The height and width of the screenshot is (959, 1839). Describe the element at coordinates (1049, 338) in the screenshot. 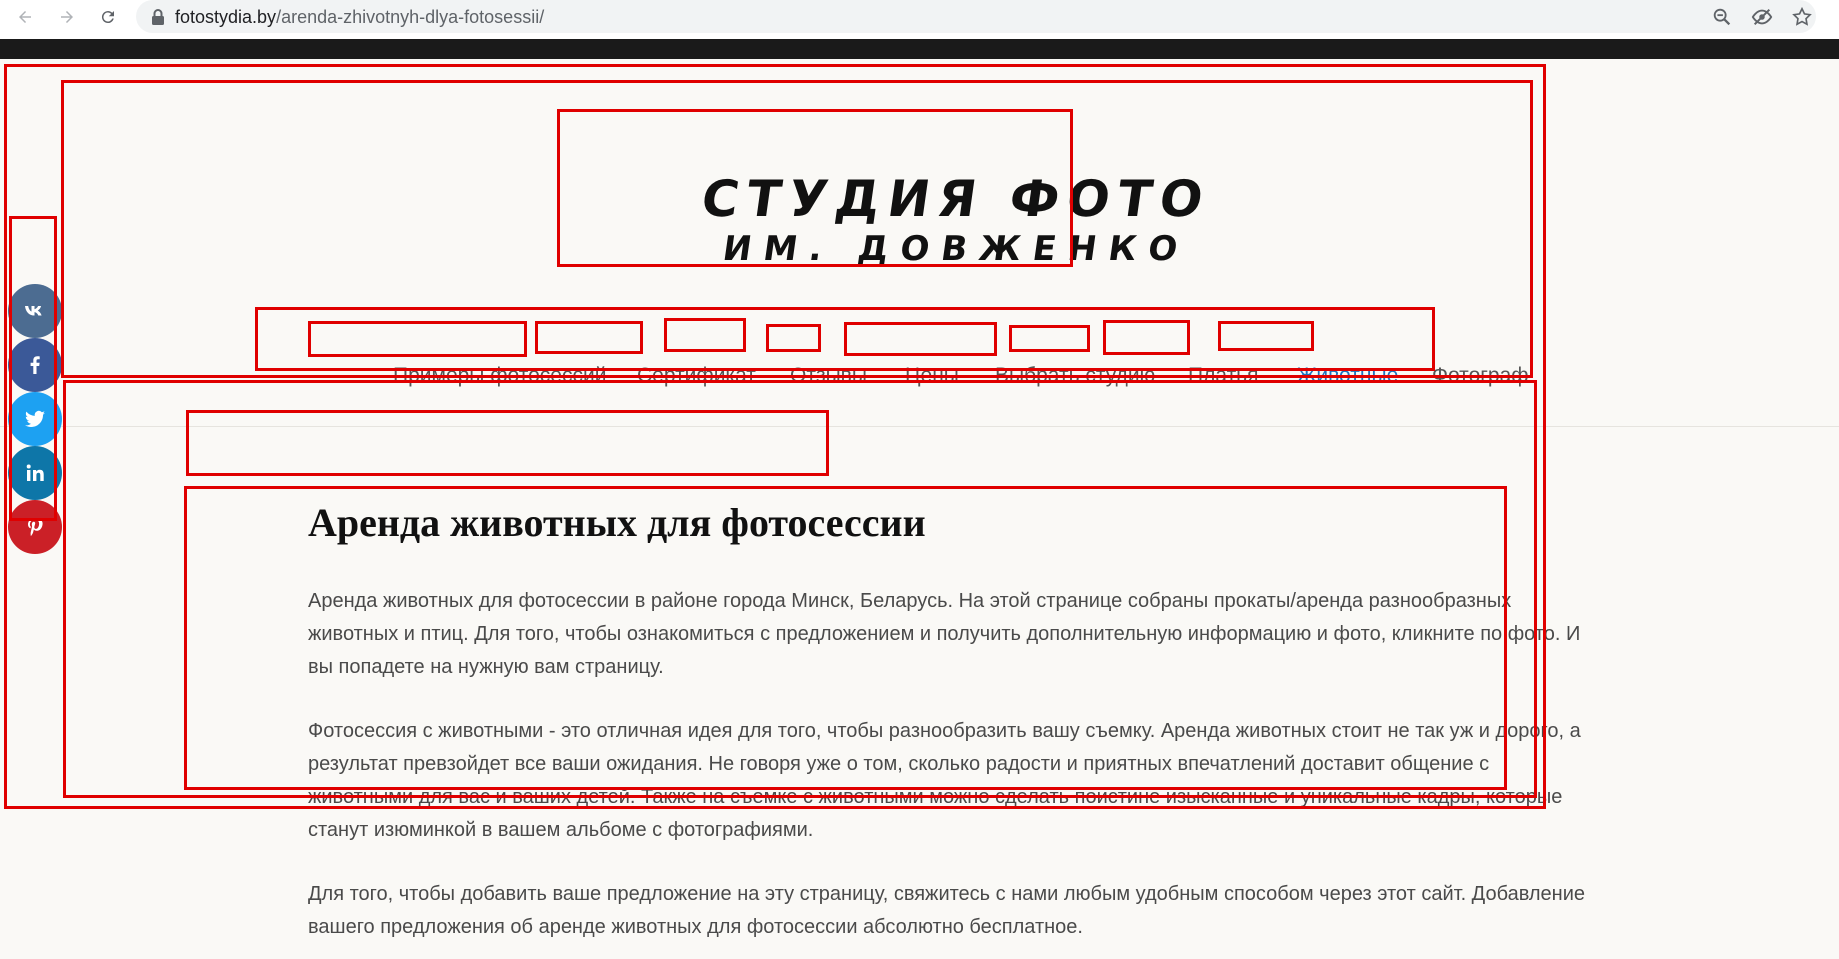

I see `annotation-nav-dresses` at that location.